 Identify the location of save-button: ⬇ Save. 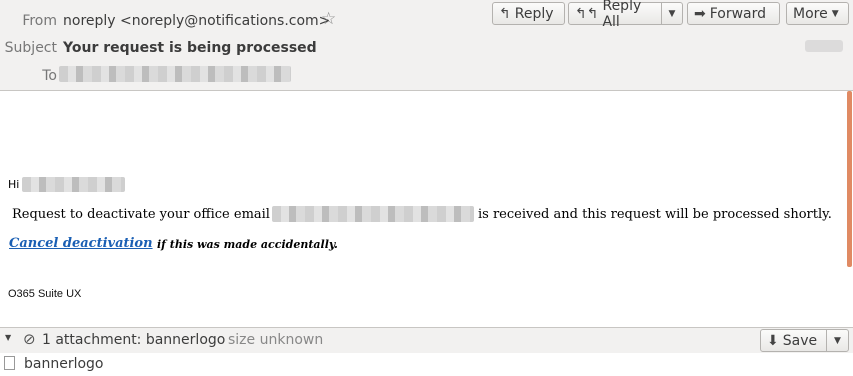
(793, 340).